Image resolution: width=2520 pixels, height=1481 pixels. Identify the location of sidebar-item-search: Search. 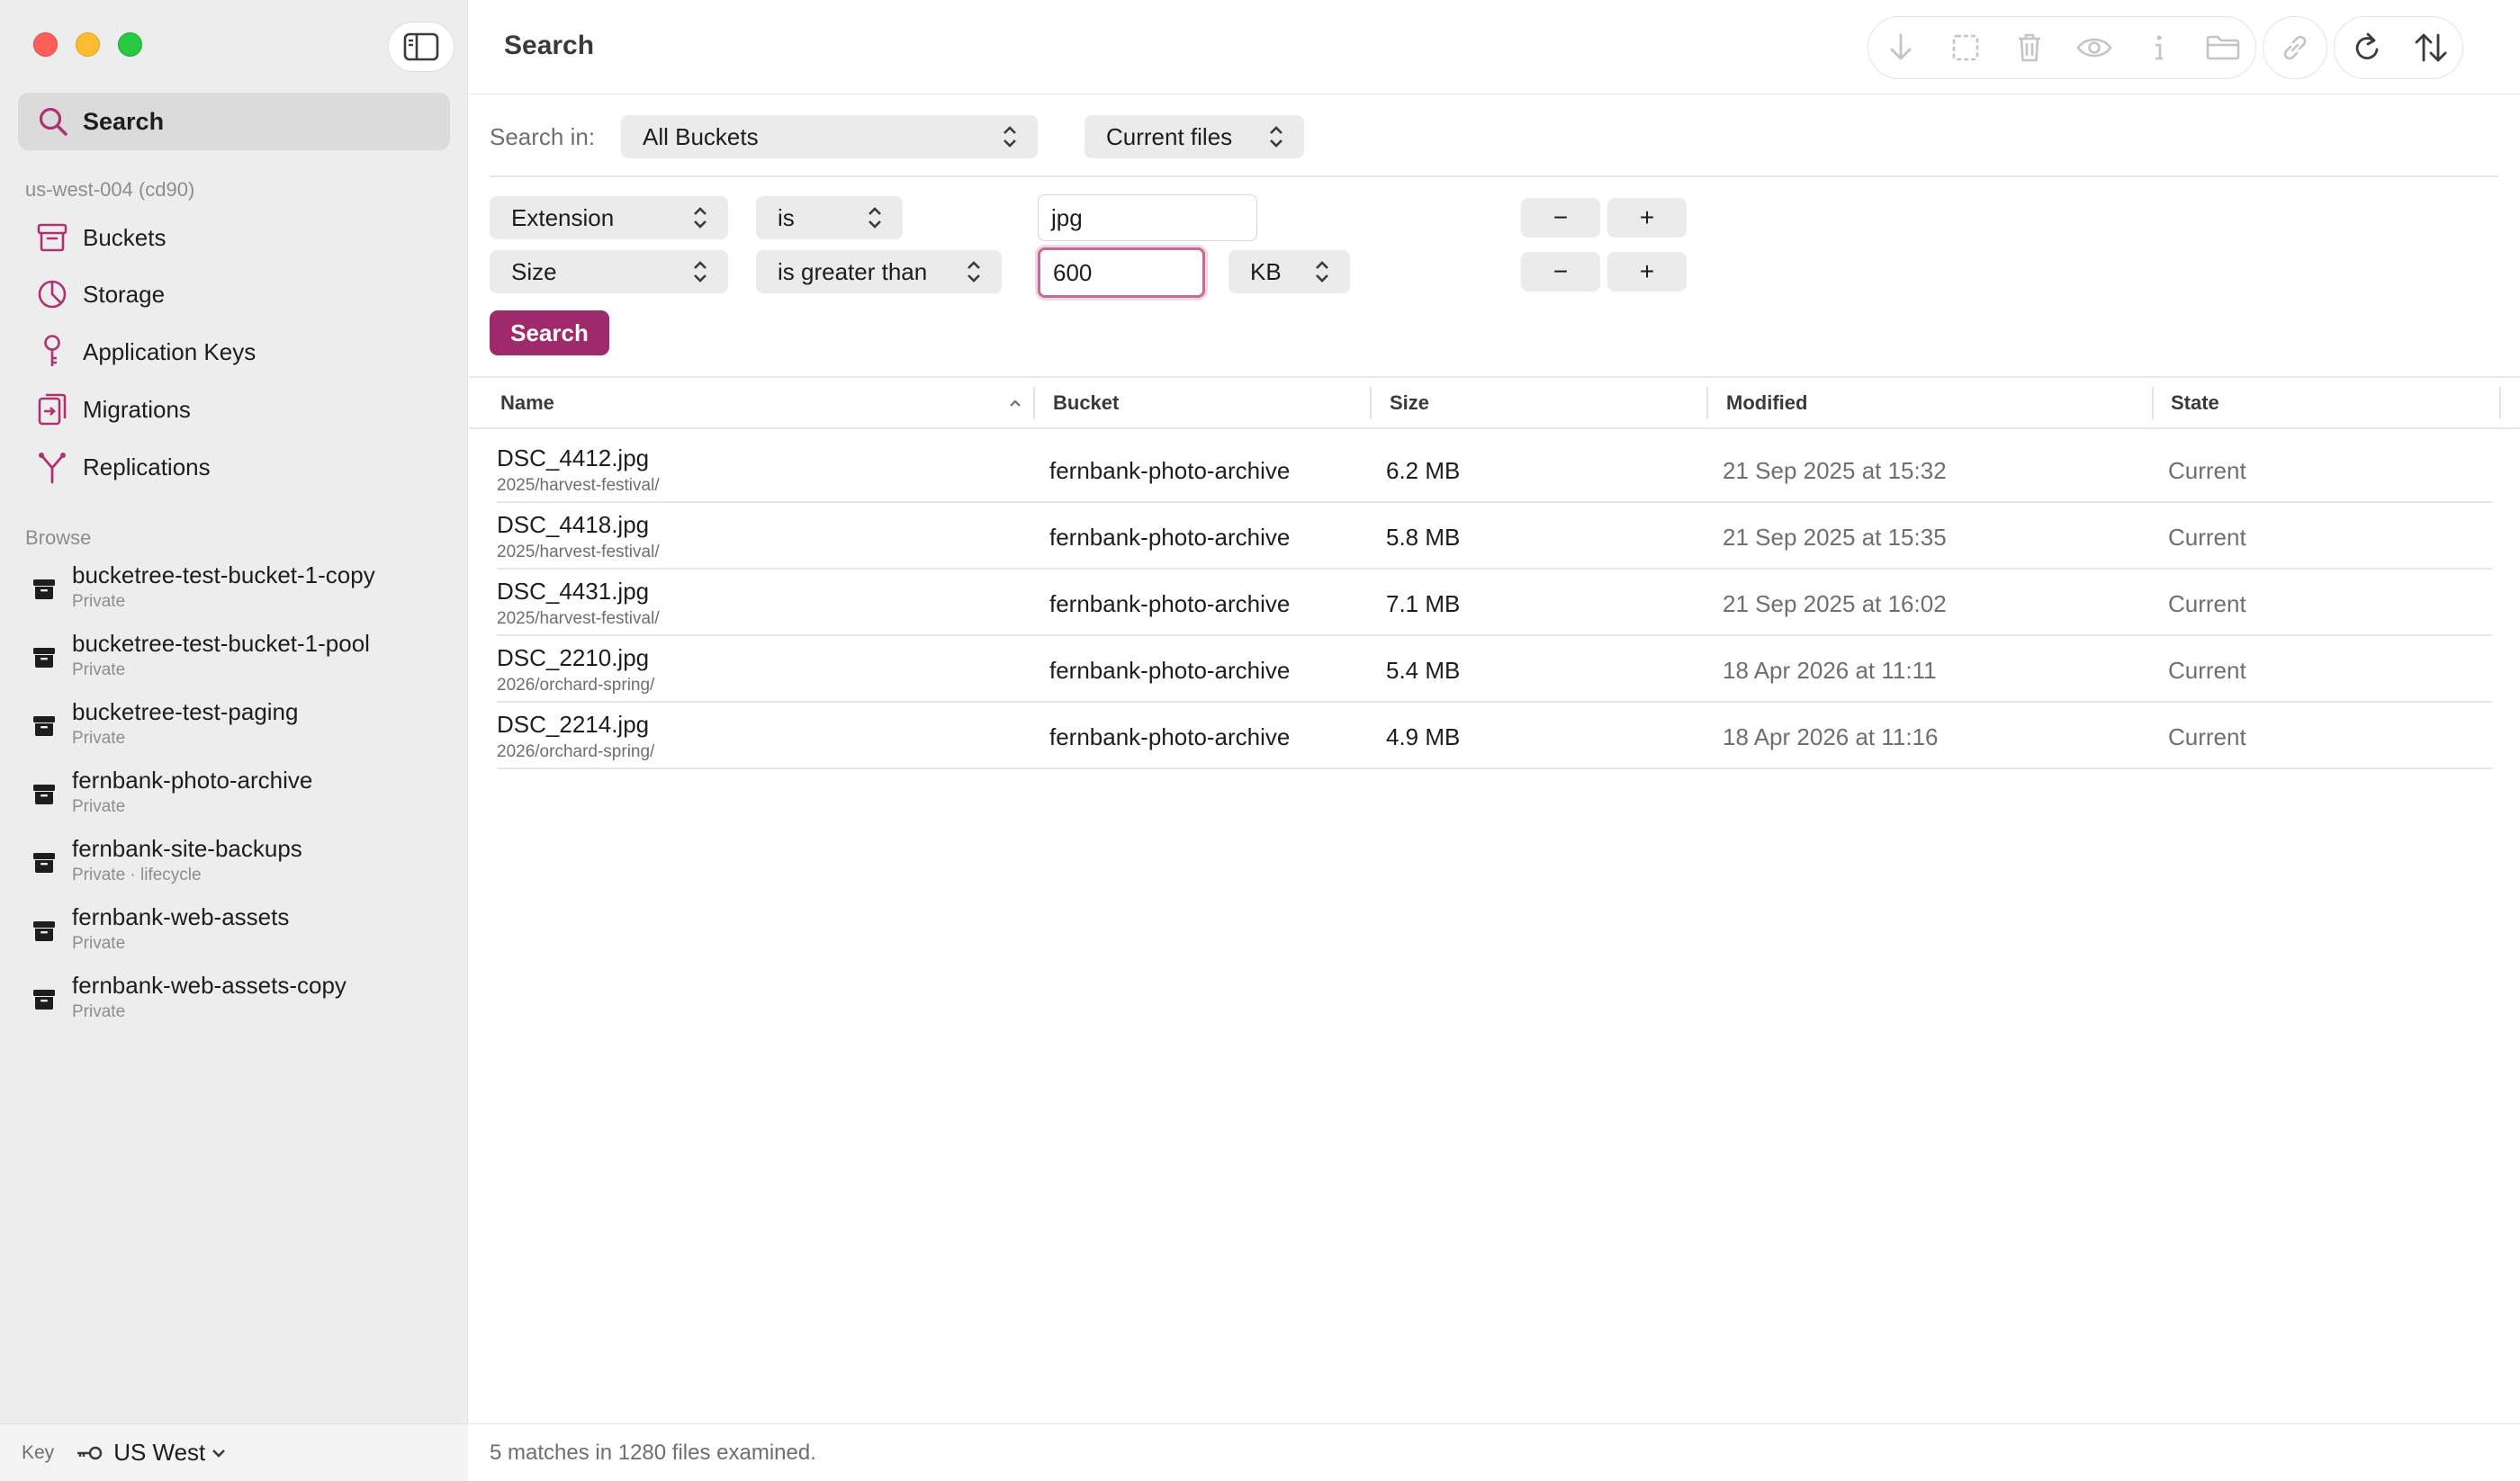
(234, 121).